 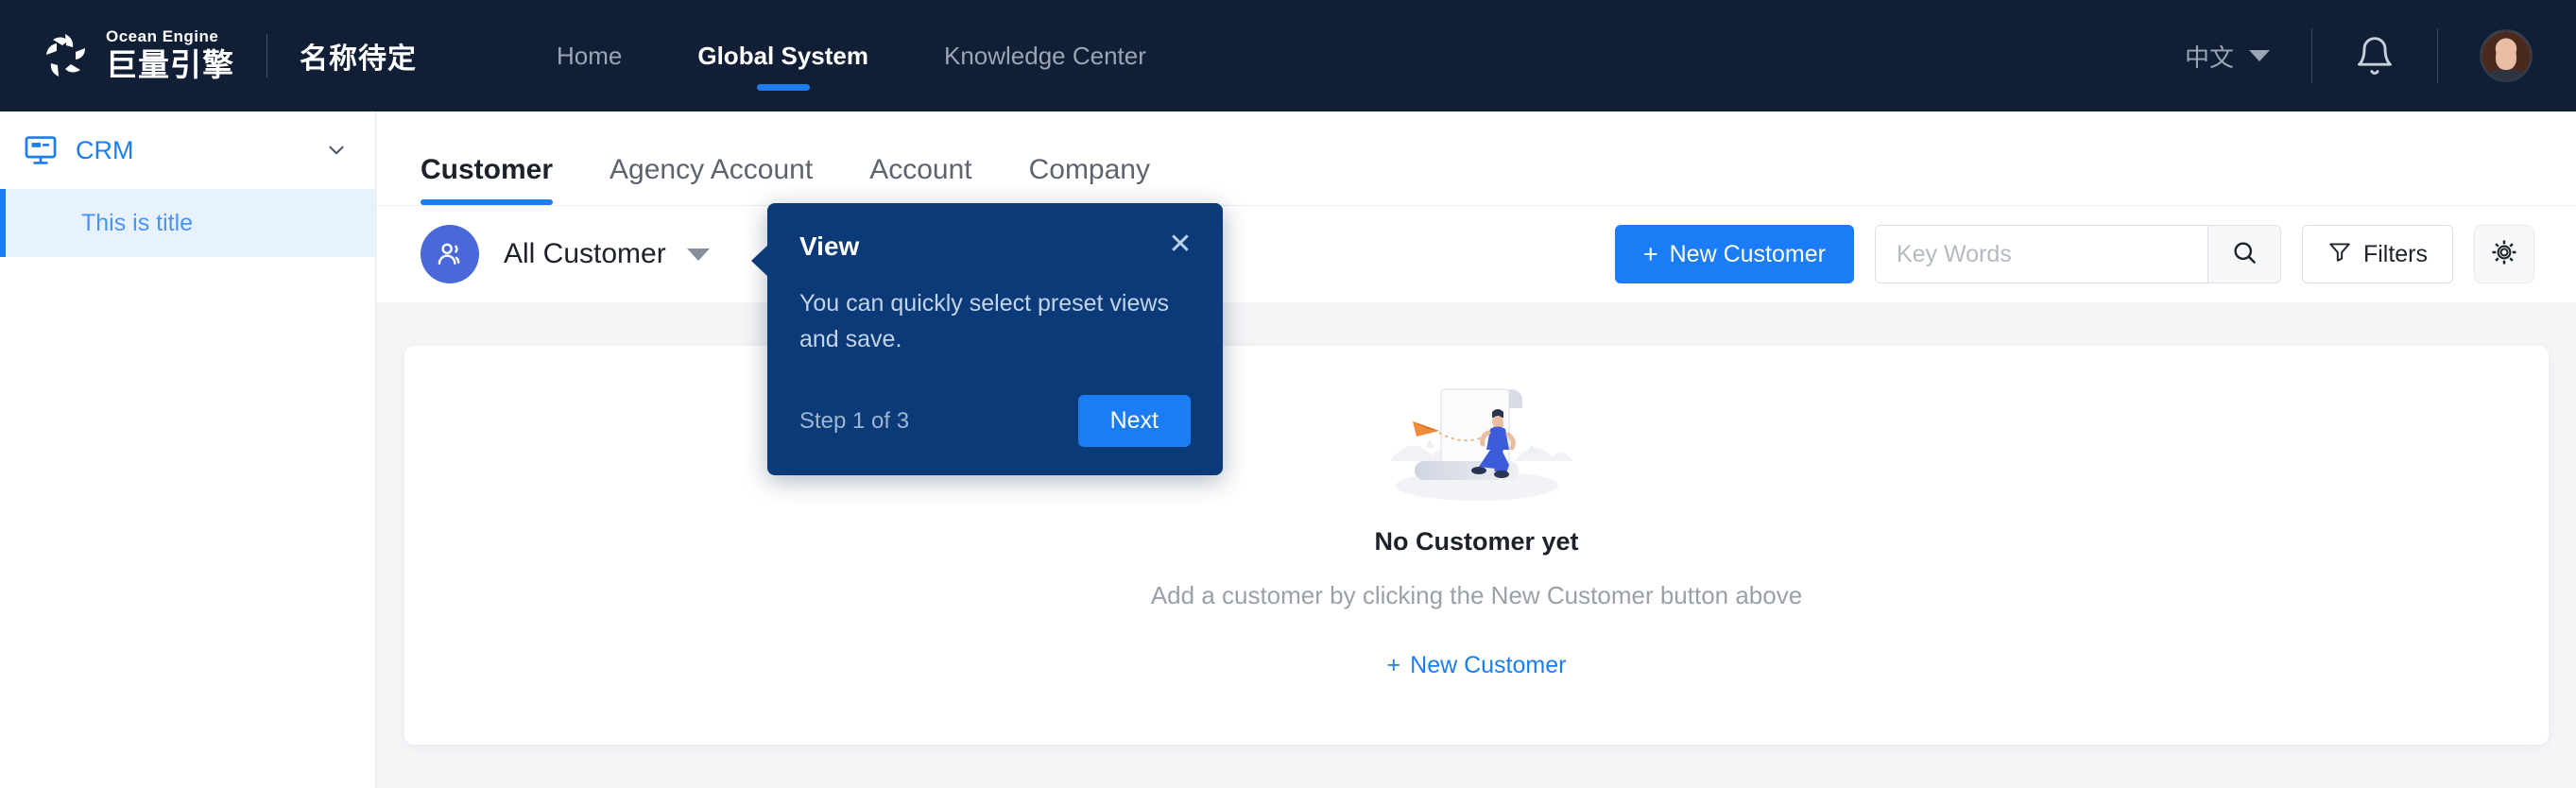 I want to click on tab-bar: Customer Agency Account Account Company, so click(x=1476, y=158).